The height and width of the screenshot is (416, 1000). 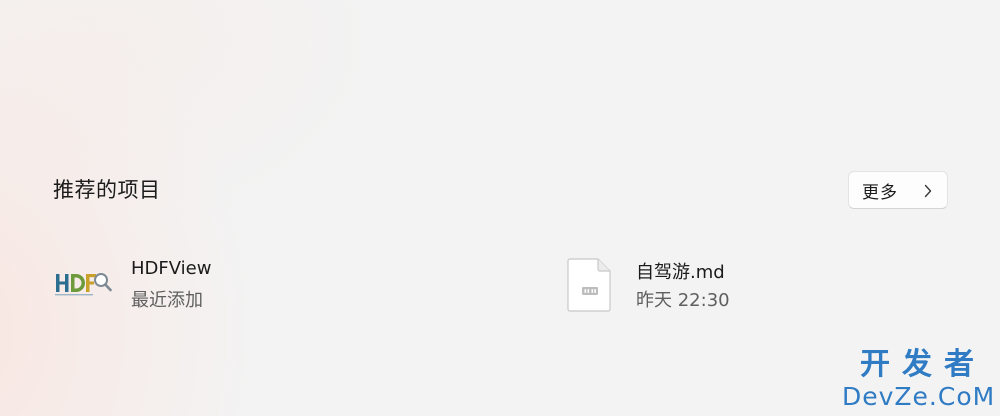 What do you see at coordinates (83, 284) in the screenshot?
I see `hdfview-app-icon` at bounding box center [83, 284].